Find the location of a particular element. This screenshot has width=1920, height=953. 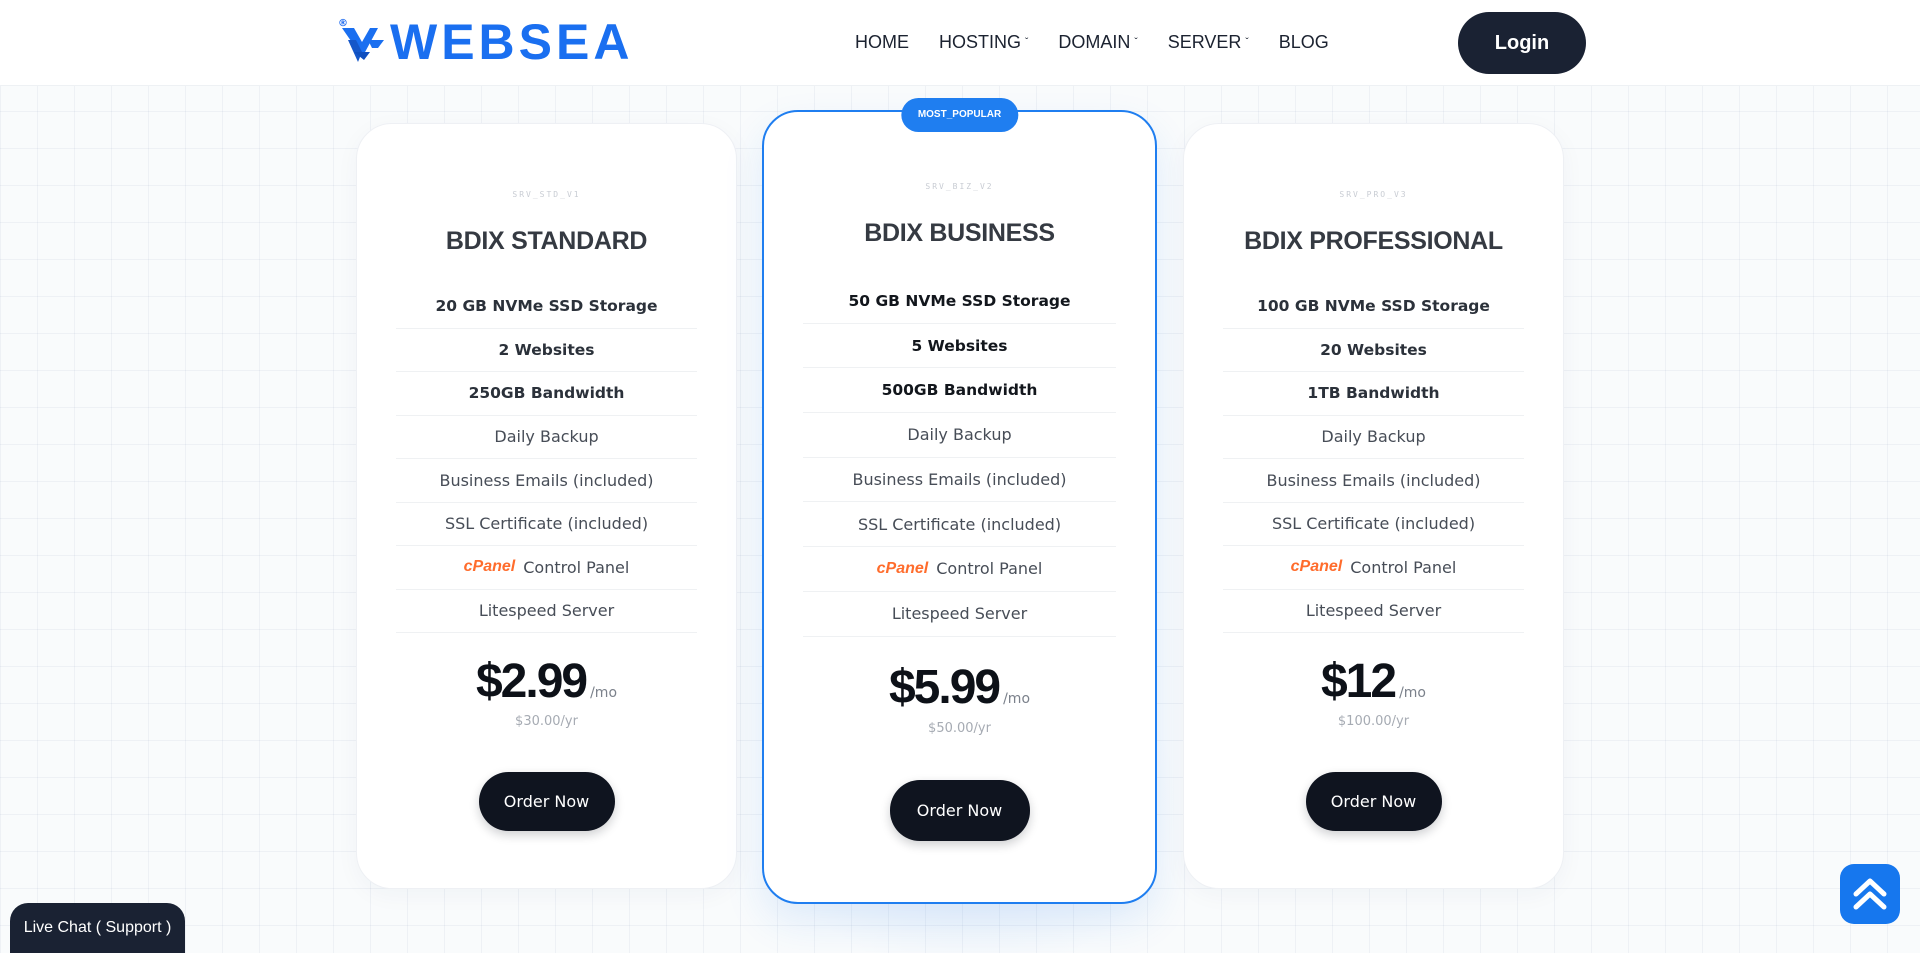

nav-item-server: SERVER ˇ is located at coordinates (1208, 42).